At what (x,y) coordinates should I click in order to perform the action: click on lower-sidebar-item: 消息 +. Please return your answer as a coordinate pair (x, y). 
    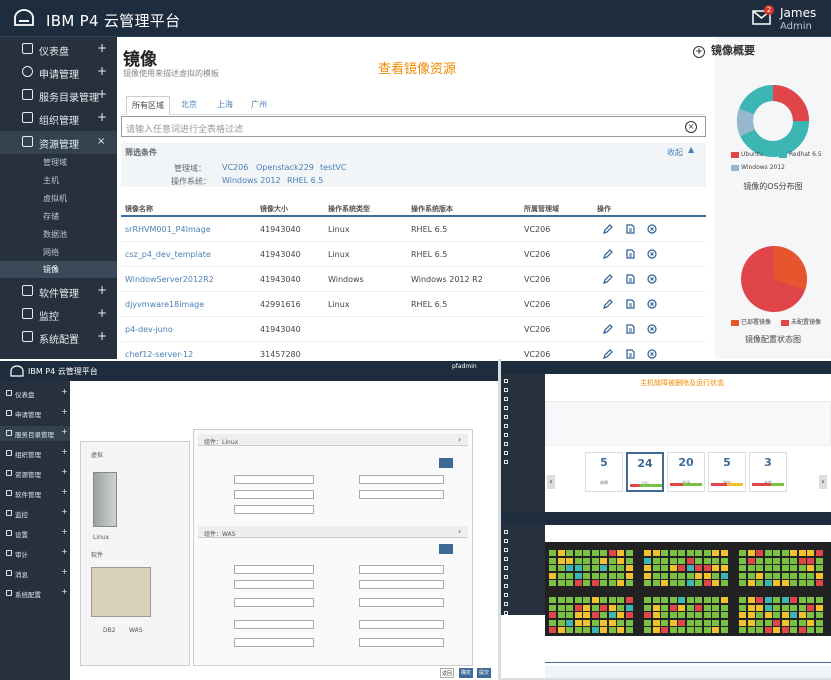
    Looking at the image, I should click on (35, 573).